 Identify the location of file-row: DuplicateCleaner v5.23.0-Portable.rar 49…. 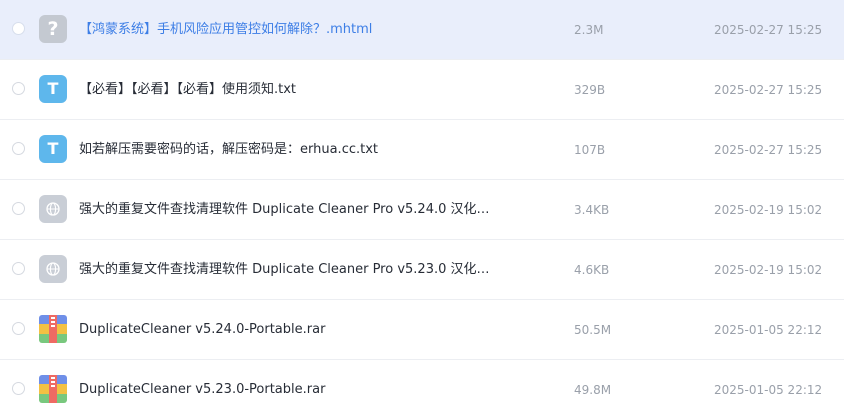
(422, 381).